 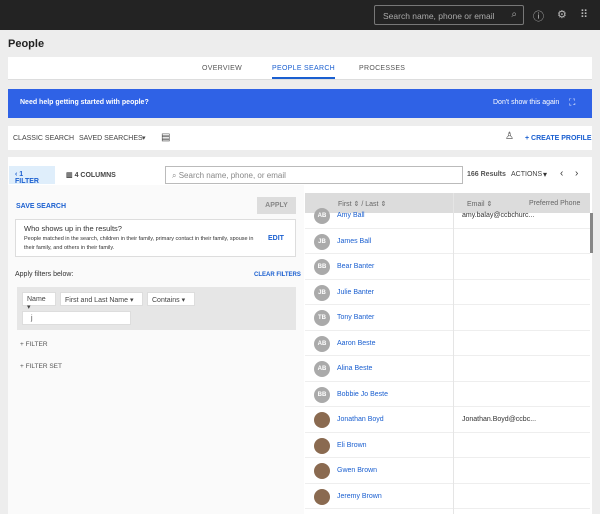 I want to click on person-name-link: Amy Ball, so click(x=351, y=215).